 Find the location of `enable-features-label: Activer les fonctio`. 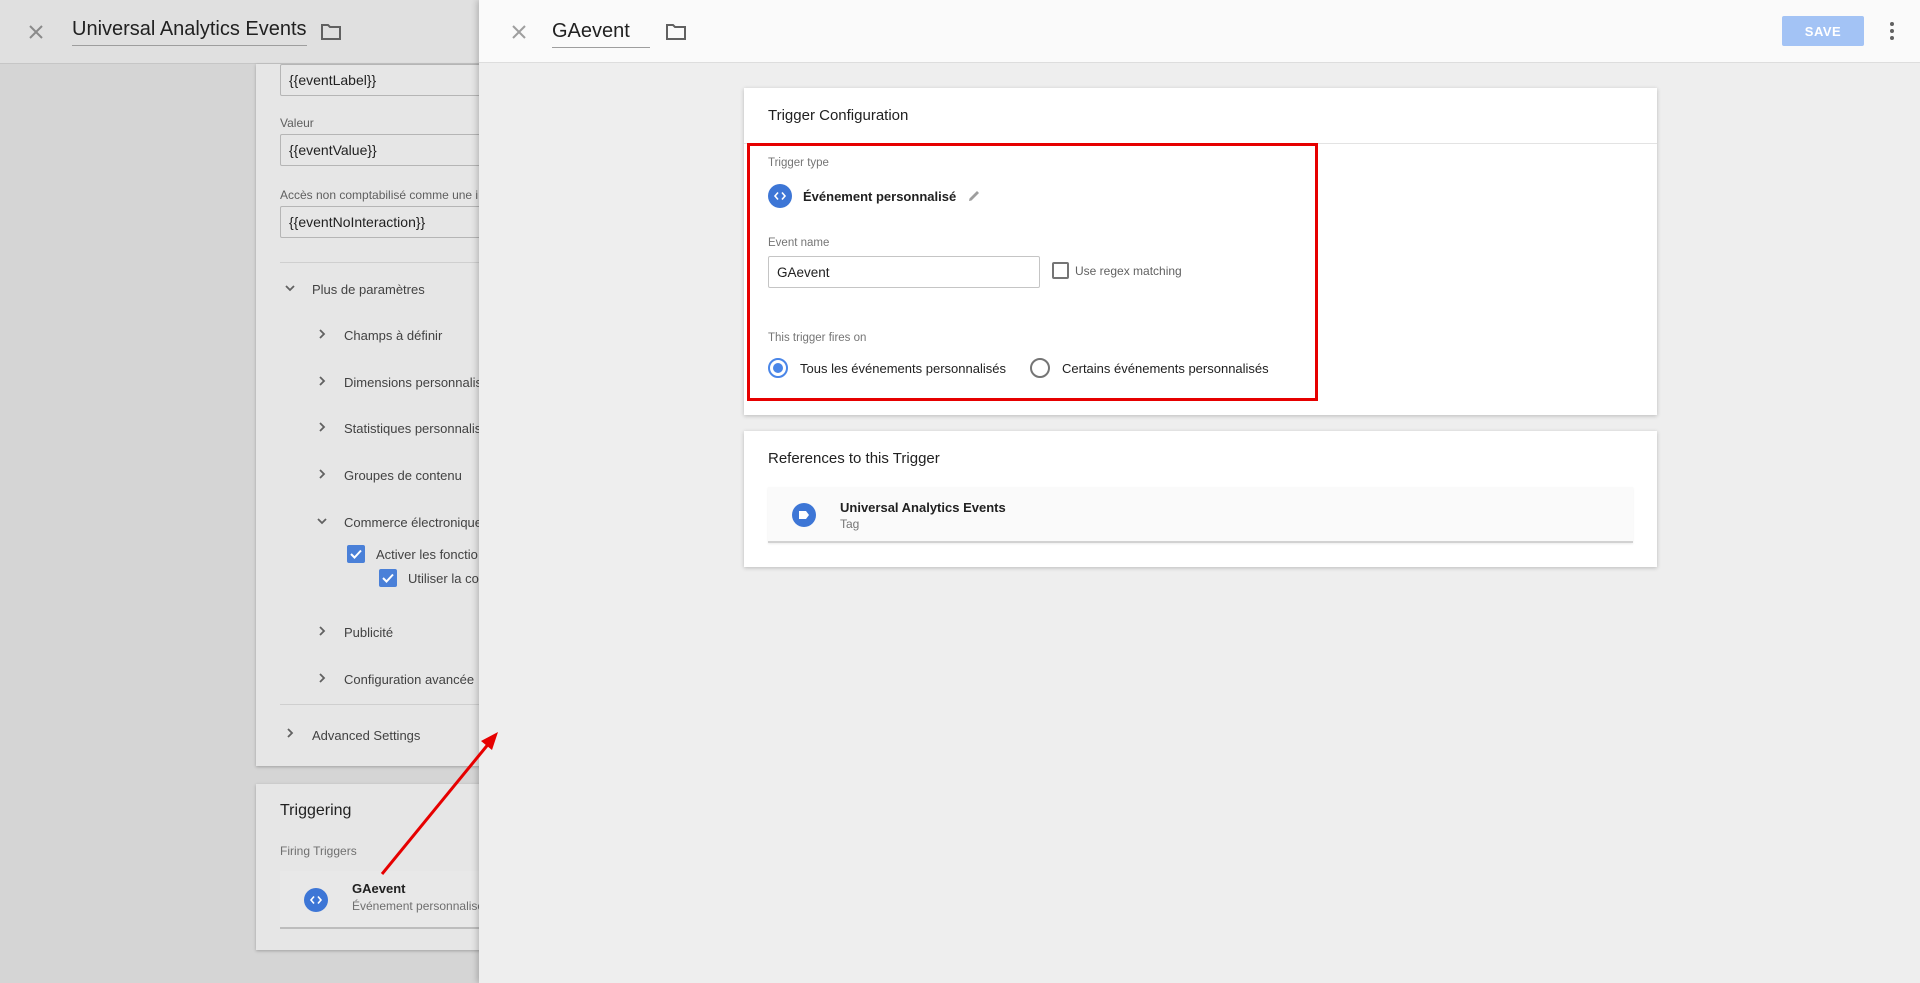

enable-features-label: Activer les fonctio is located at coordinates (427, 554).